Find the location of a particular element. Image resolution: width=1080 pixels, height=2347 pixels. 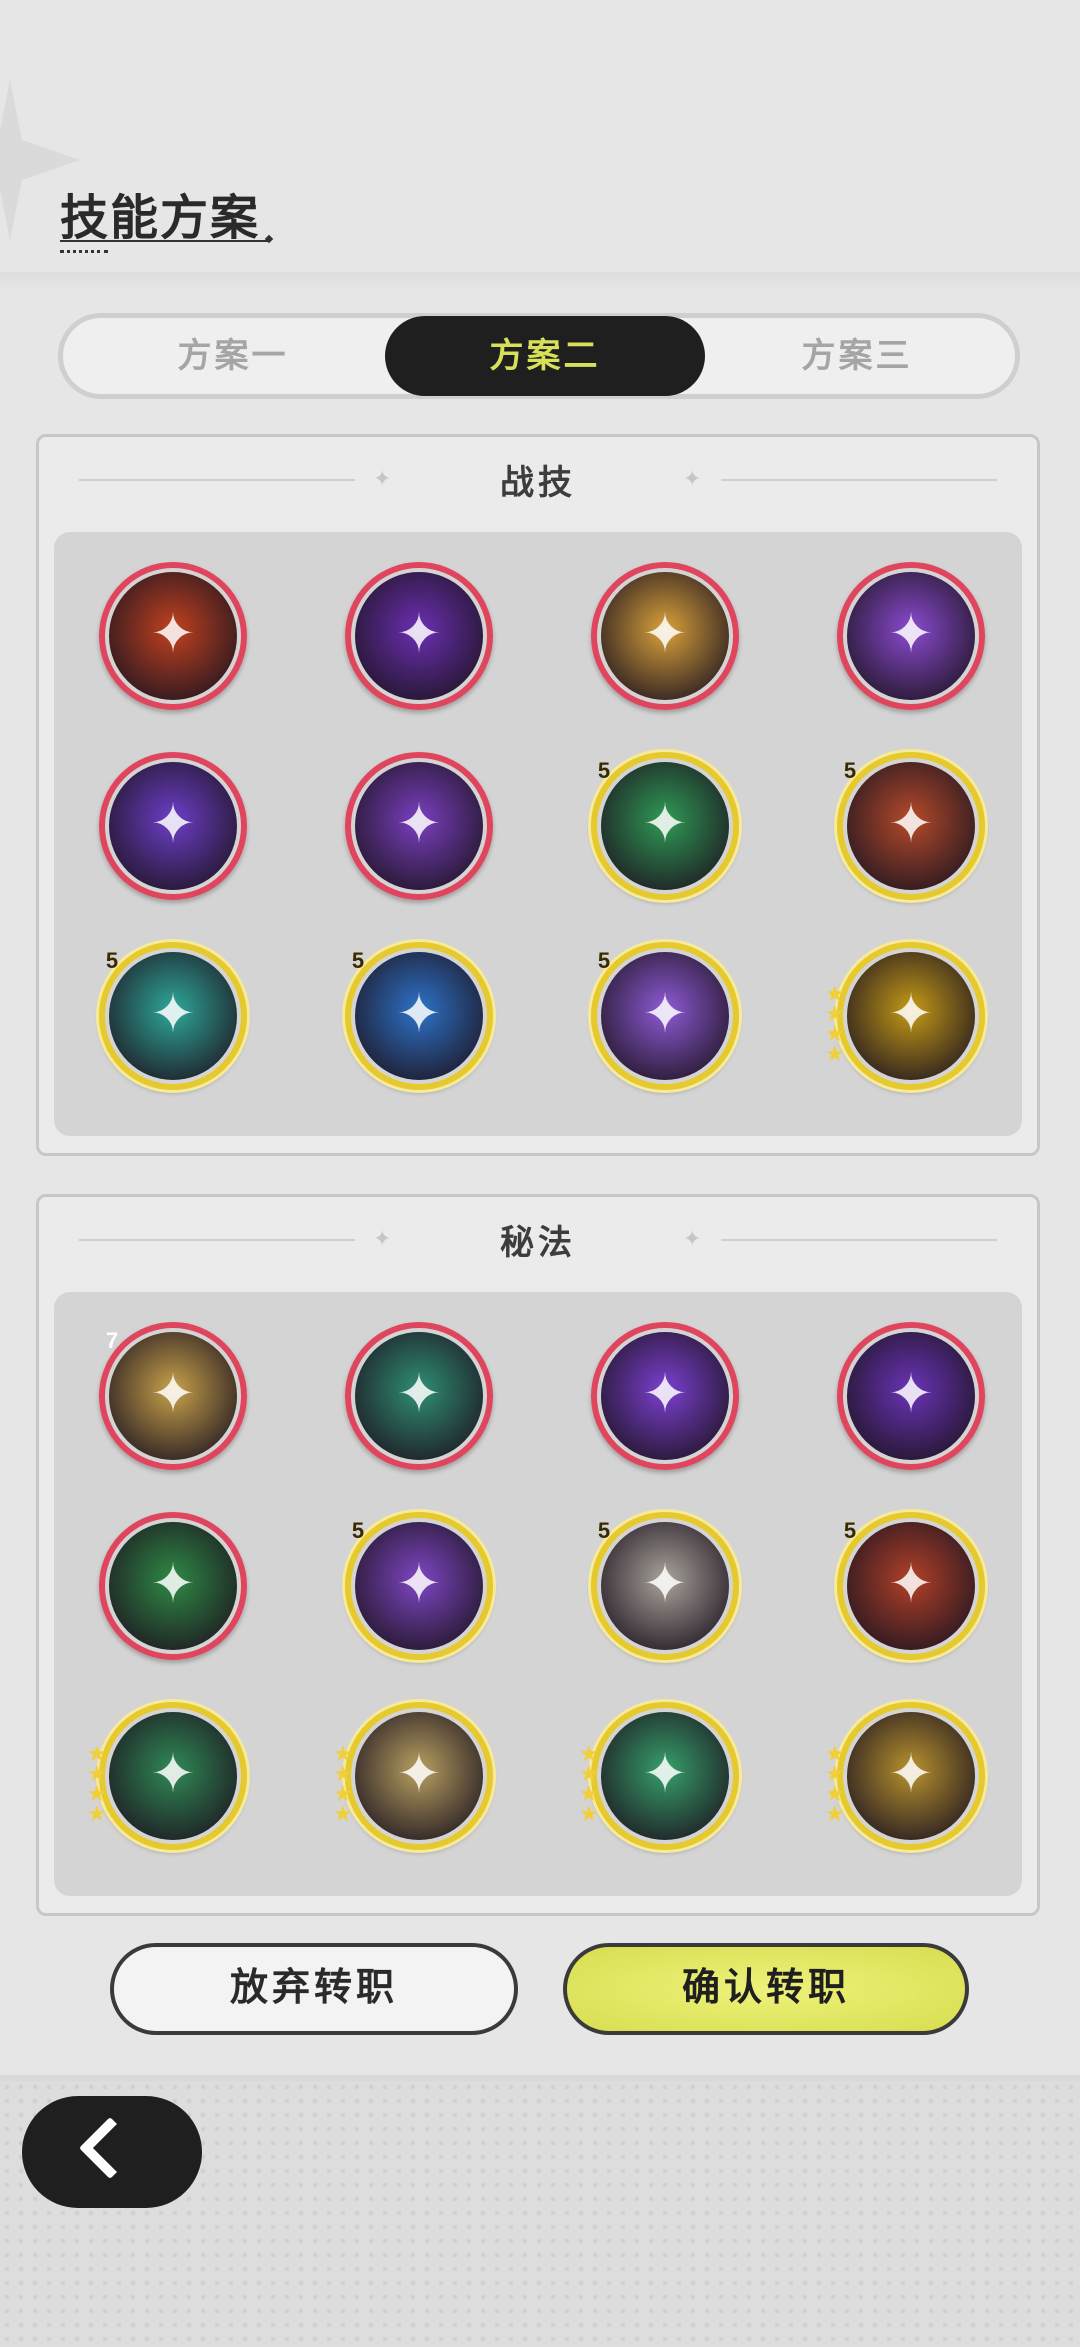

panel-header: ✦ 秘法 ✦ is located at coordinates (538, 1242).